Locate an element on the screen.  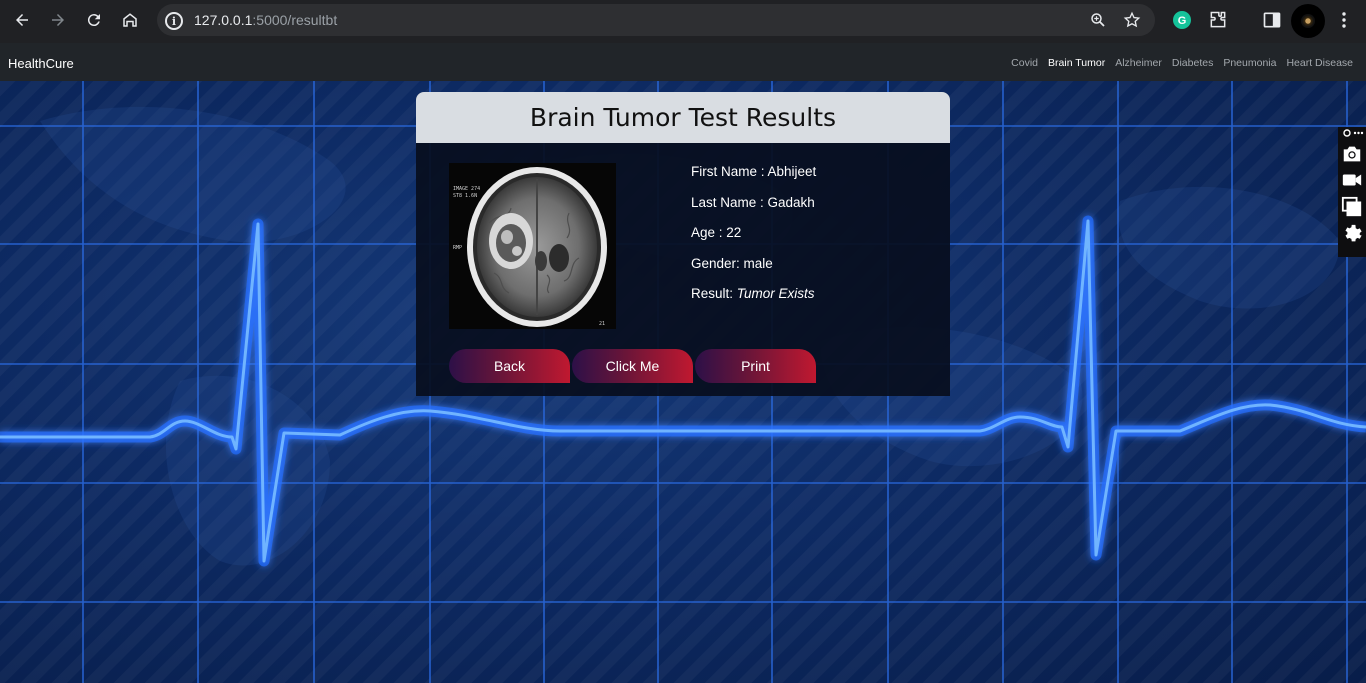
reload-icon is located at coordinates (94, 20).